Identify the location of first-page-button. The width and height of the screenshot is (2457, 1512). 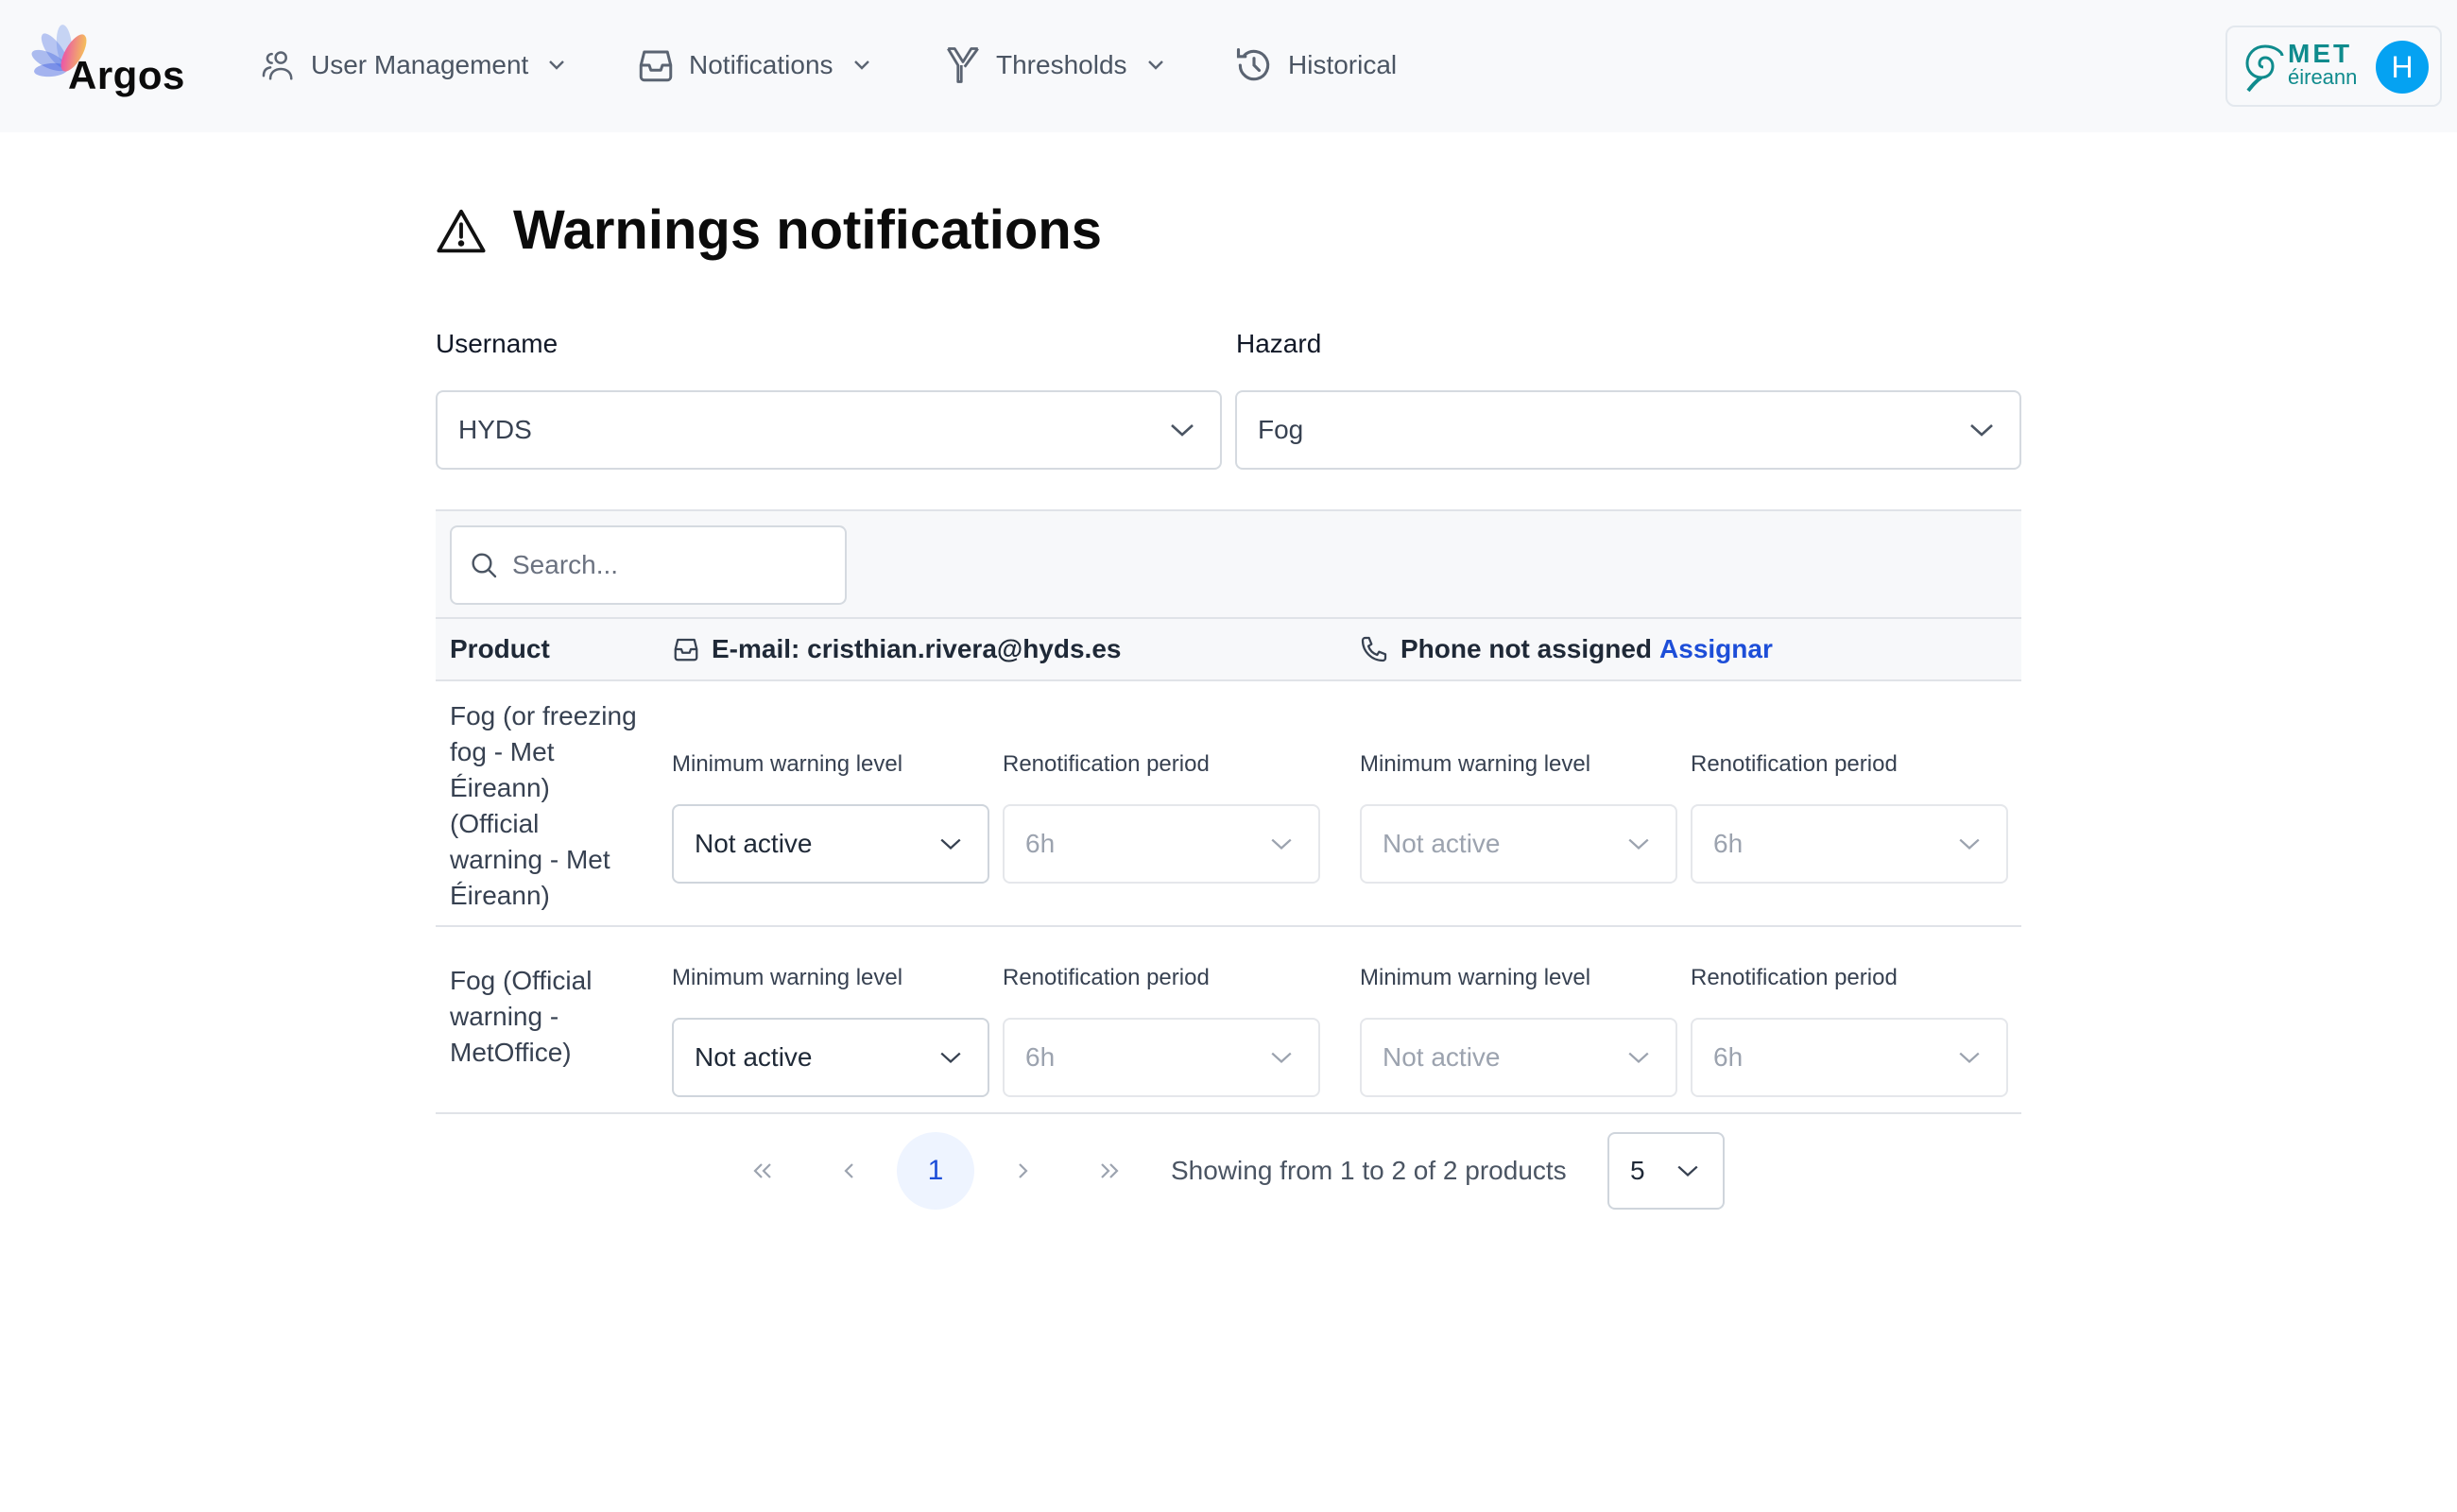
(762, 1171).